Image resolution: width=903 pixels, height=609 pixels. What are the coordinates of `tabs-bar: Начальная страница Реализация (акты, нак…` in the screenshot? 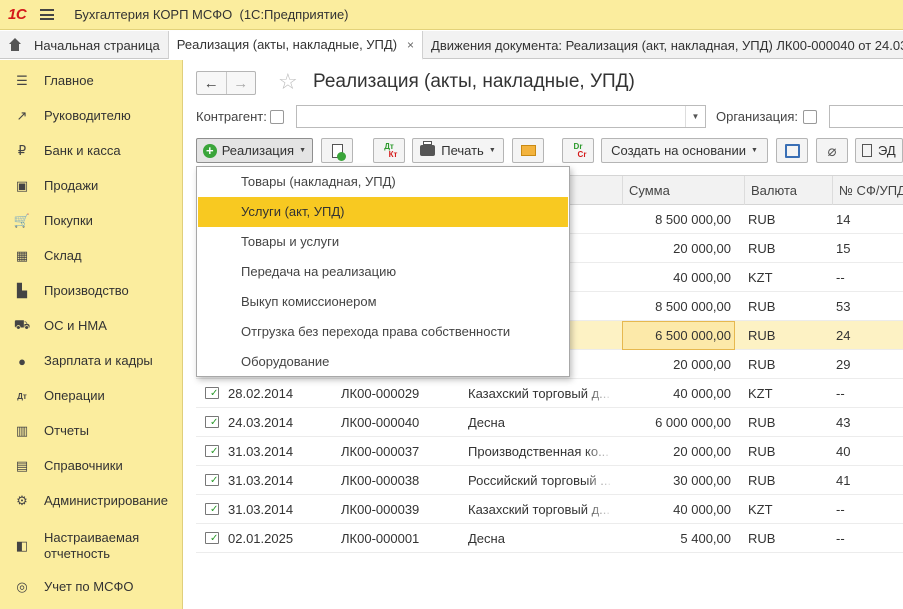 It's located at (451, 45).